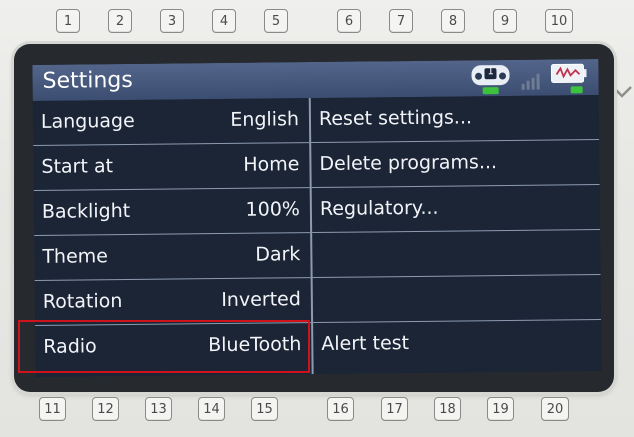  What do you see at coordinates (82, 301) in the screenshot?
I see `setting-label: Rotation` at bounding box center [82, 301].